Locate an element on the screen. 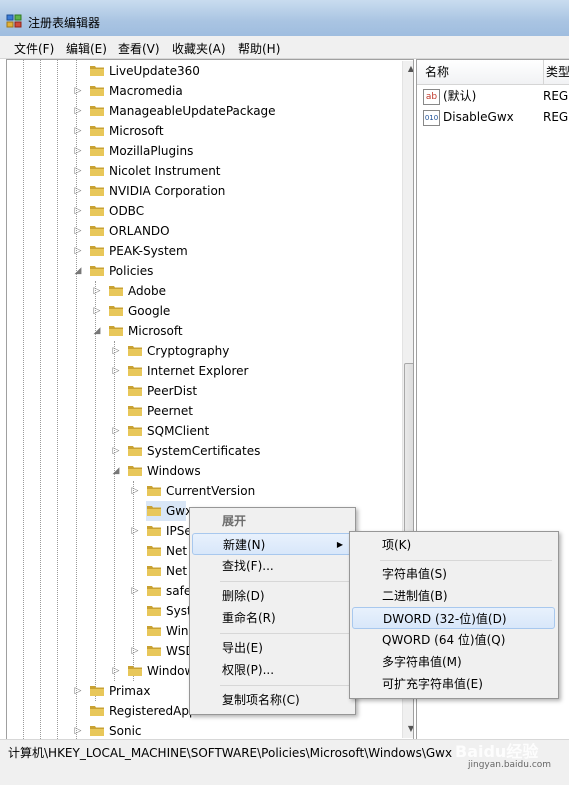 Image resolution: width=569 pixels, height=785 pixels. tree-item-label: PeerDist is located at coordinates (172, 391).